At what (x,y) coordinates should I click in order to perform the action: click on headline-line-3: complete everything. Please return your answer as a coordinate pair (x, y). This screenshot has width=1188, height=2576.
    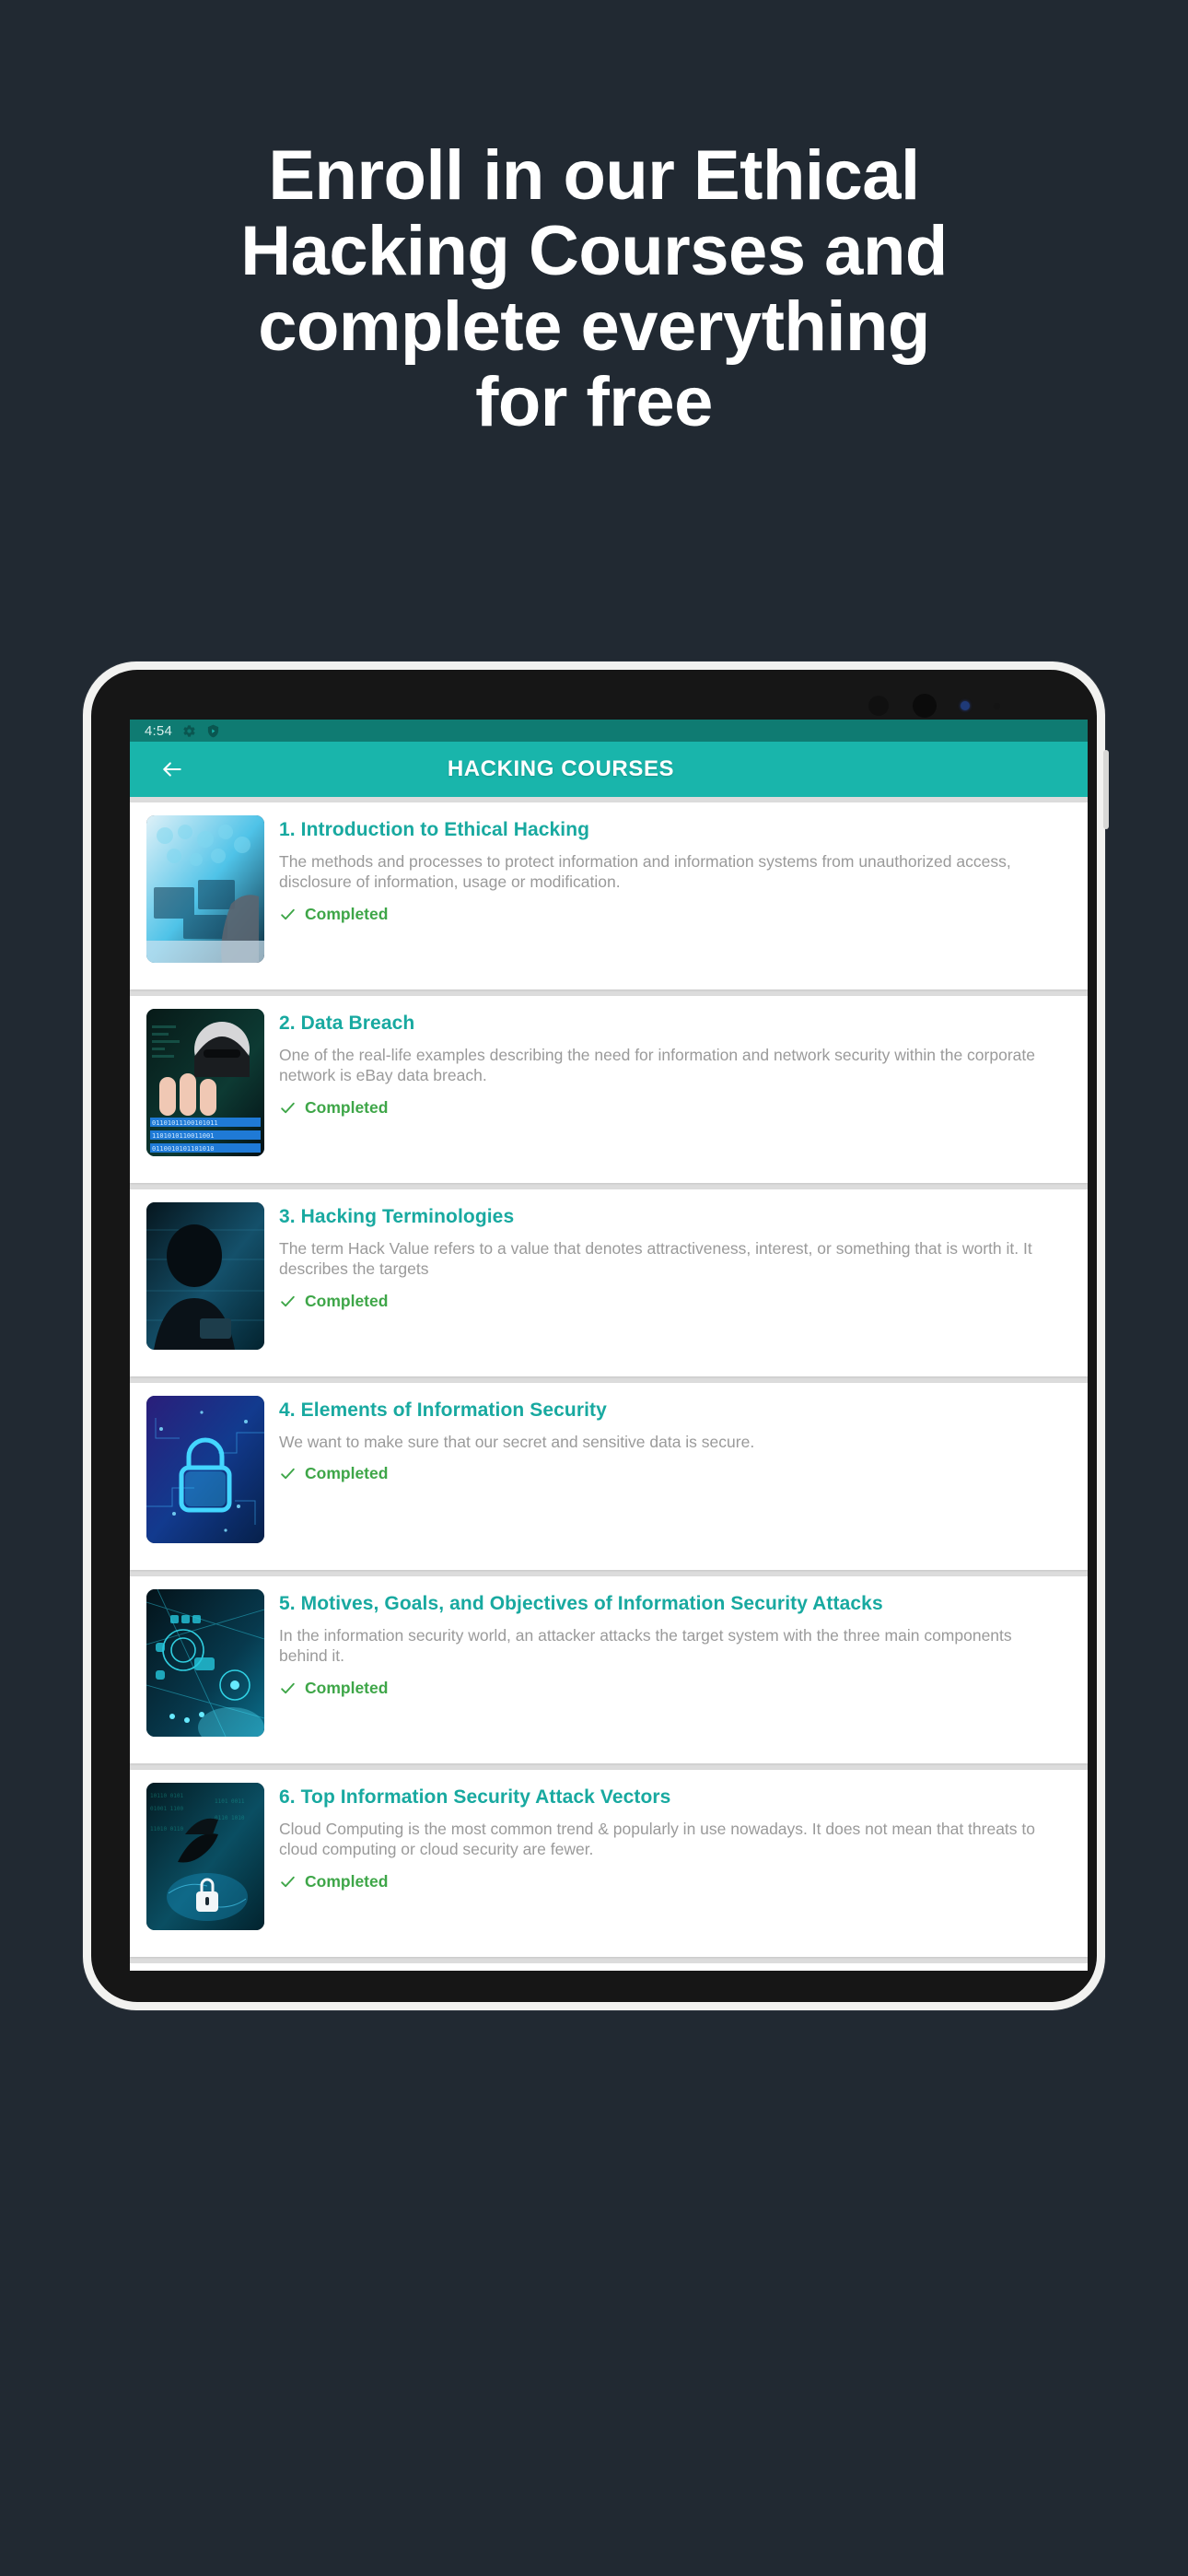
    Looking at the image, I should click on (594, 327).